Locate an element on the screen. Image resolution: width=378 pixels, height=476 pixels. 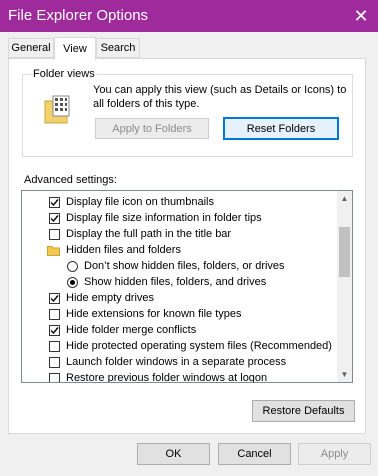
list-item-label: Restore previous folder windows at logon is located at coordinates (167, 377).